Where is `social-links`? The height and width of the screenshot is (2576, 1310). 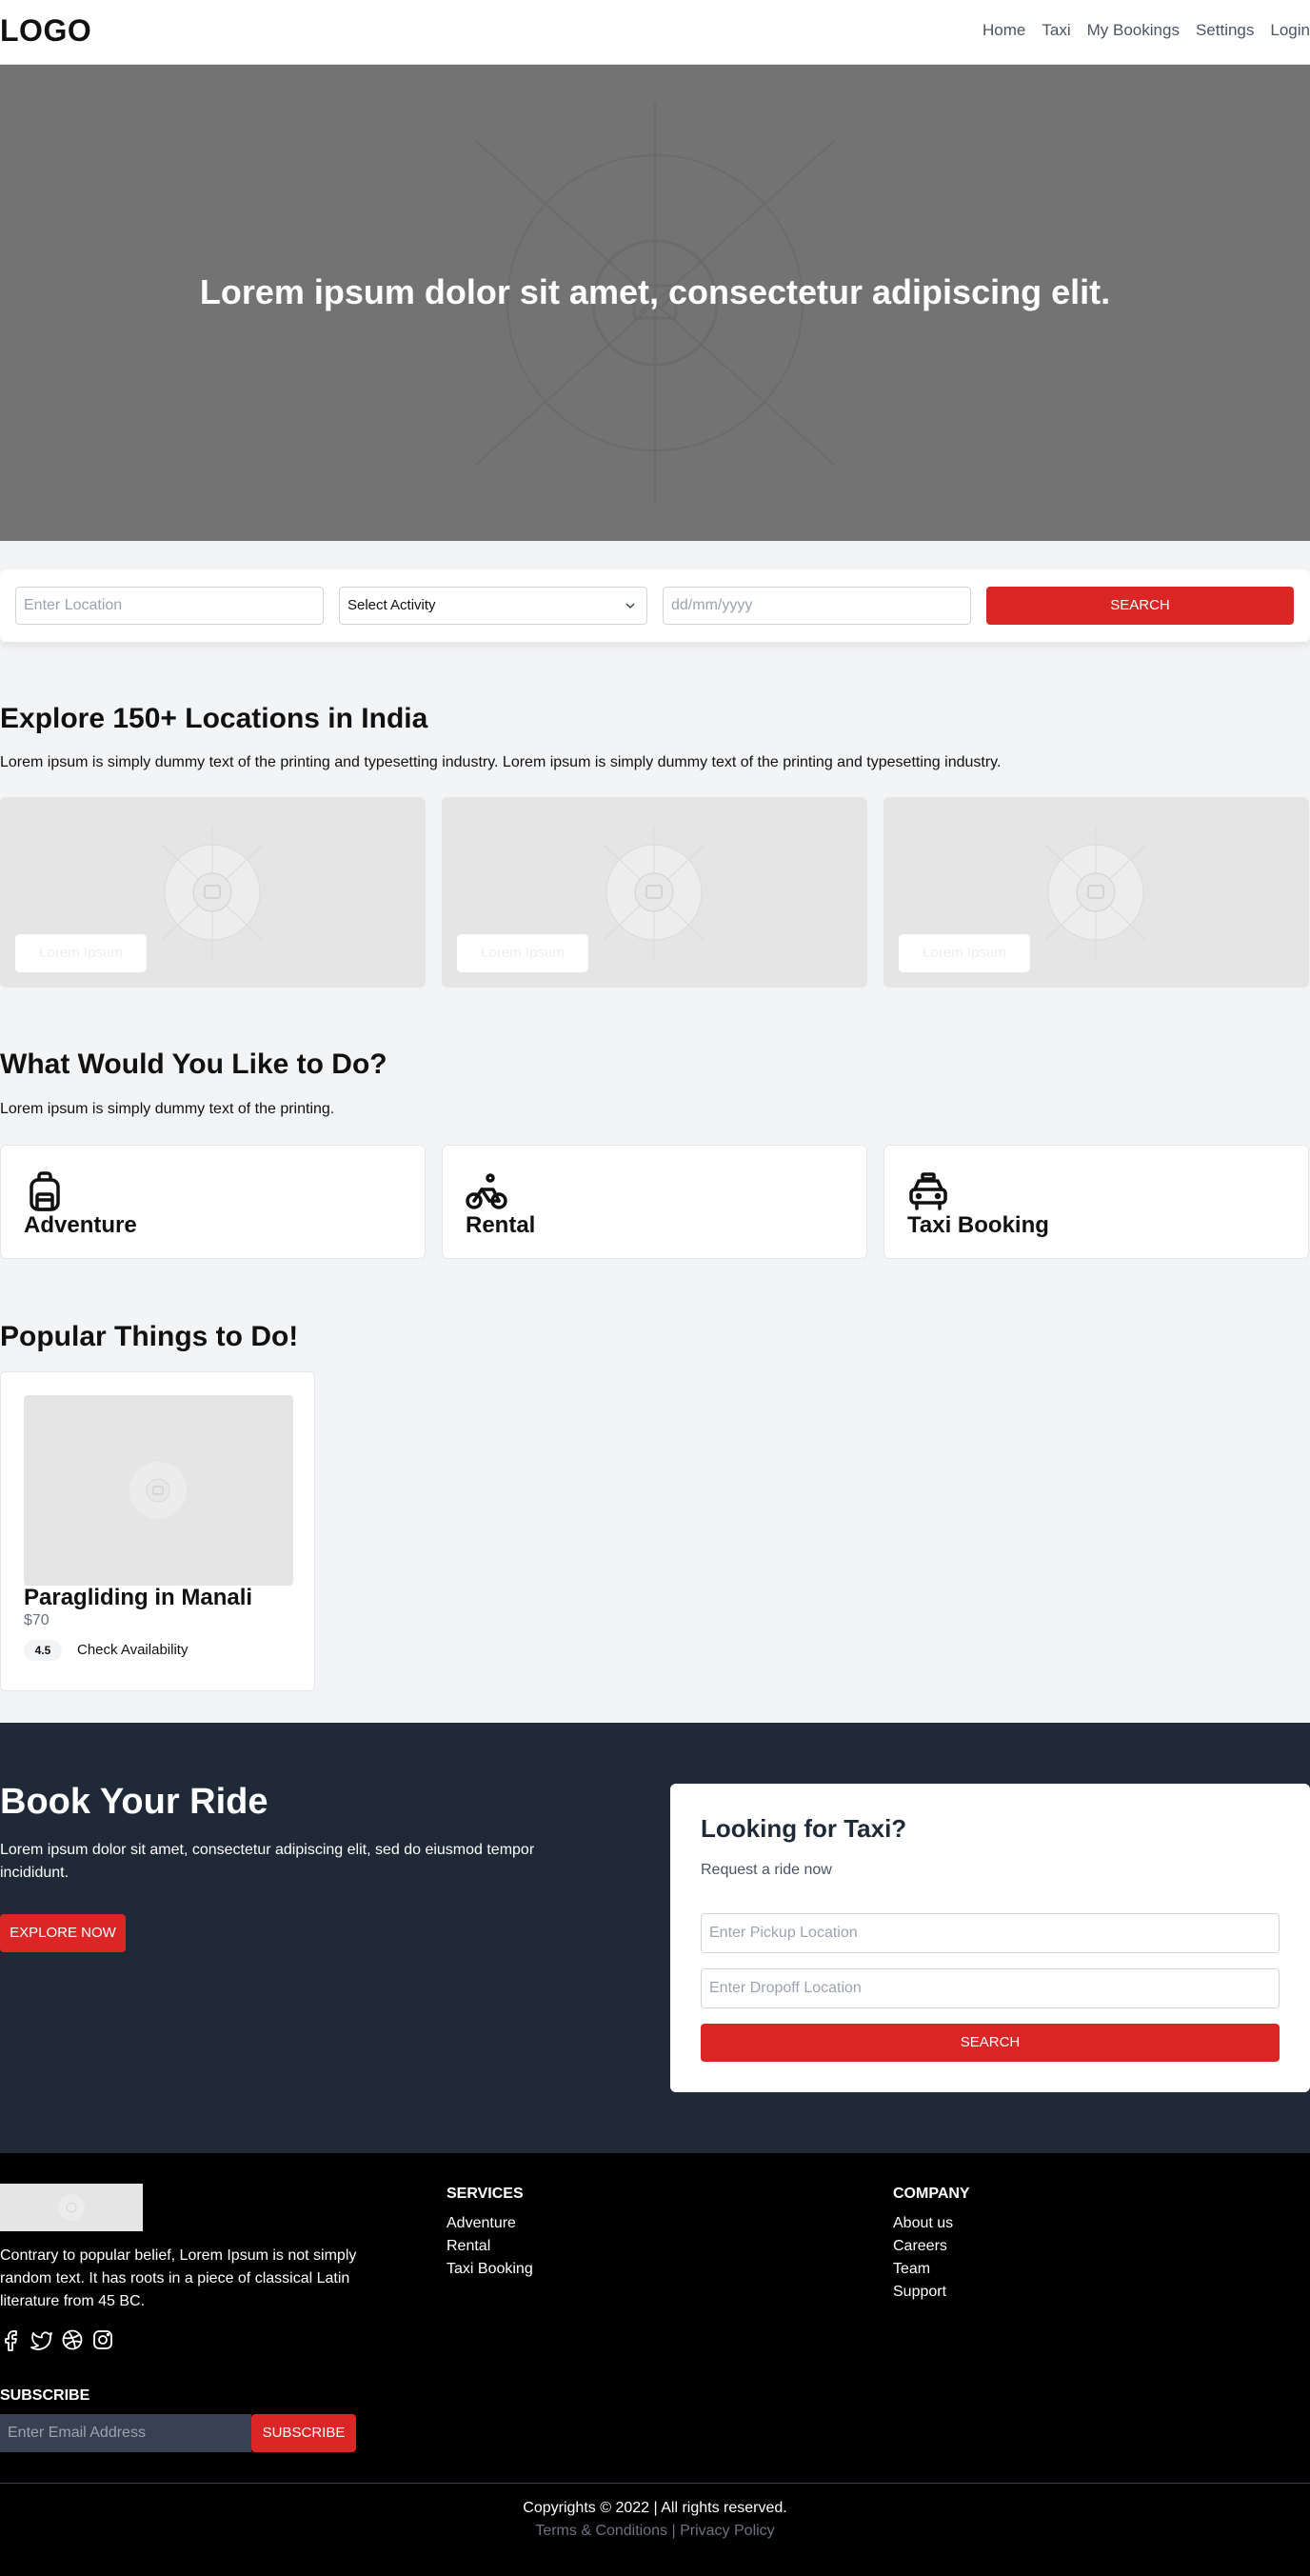 social-links is located at coordinates (57, 2339).